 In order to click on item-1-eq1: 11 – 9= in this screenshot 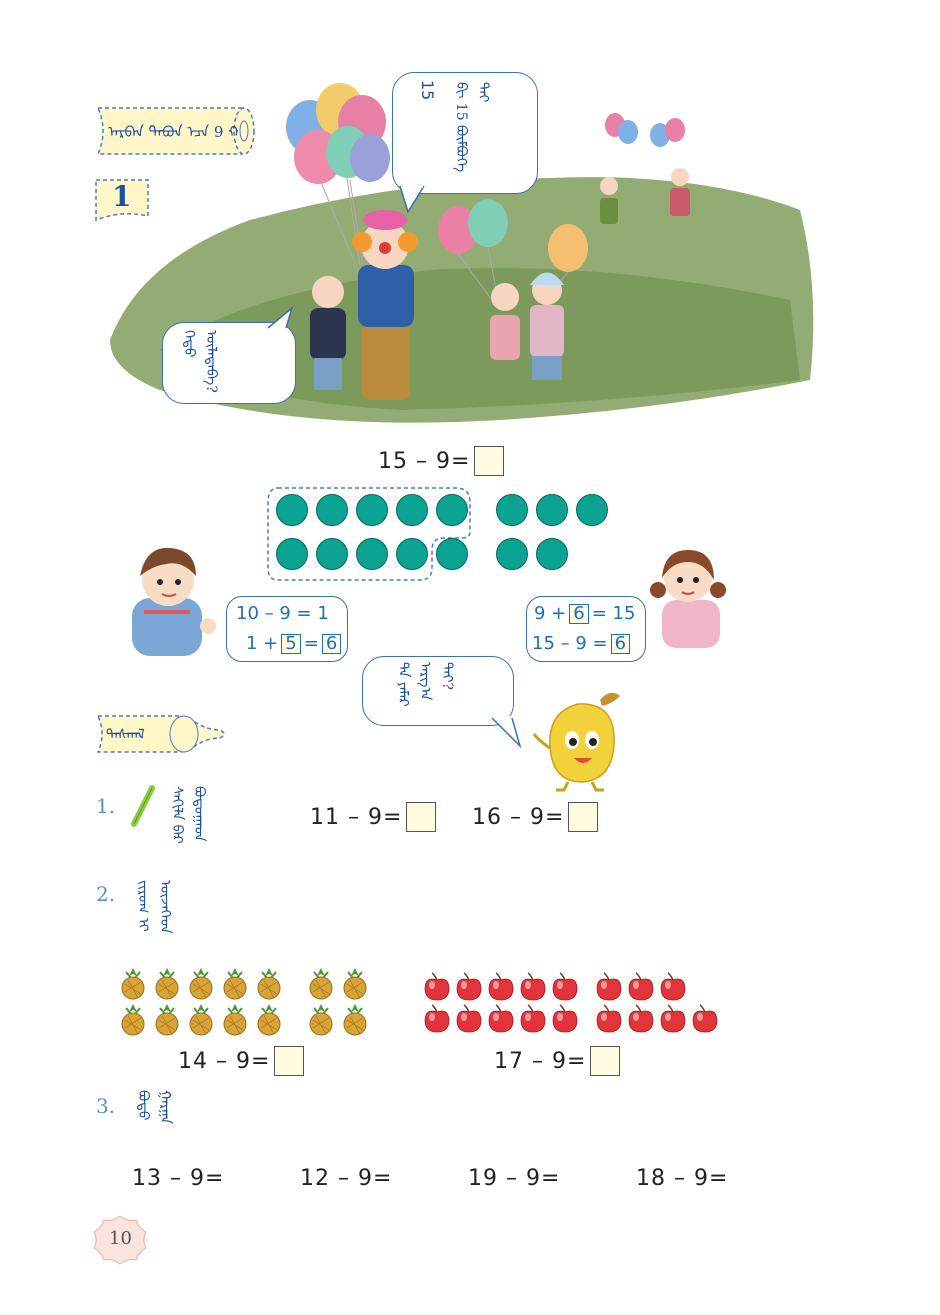, I will do `click(373, 817)`.